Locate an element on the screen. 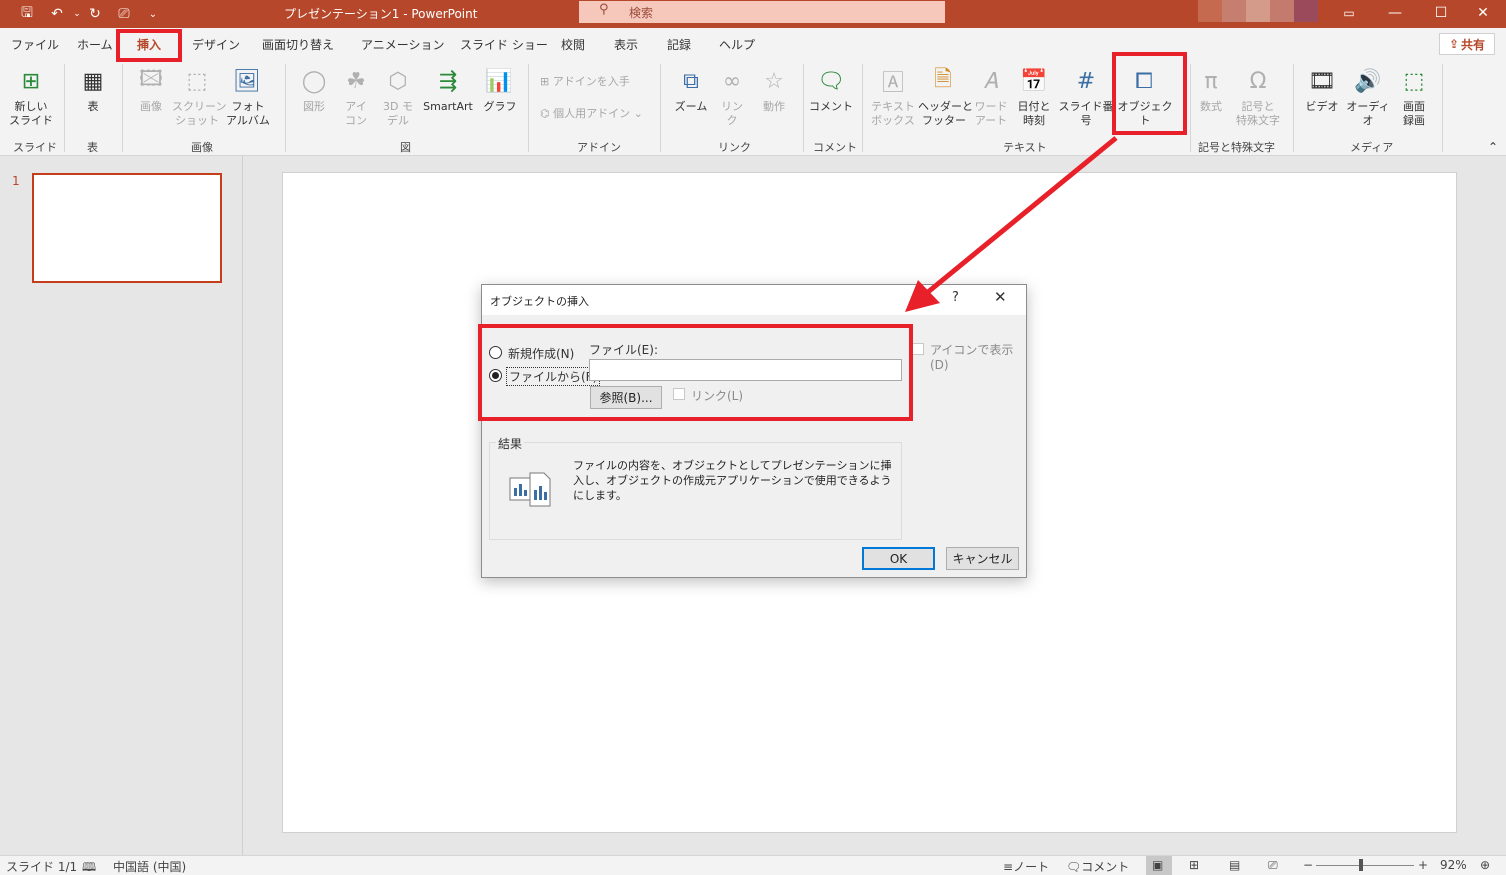 The width and height of the screenshot is (1506, 875). normal-view-icon: ▣ is located at coordinates (1158, 865).